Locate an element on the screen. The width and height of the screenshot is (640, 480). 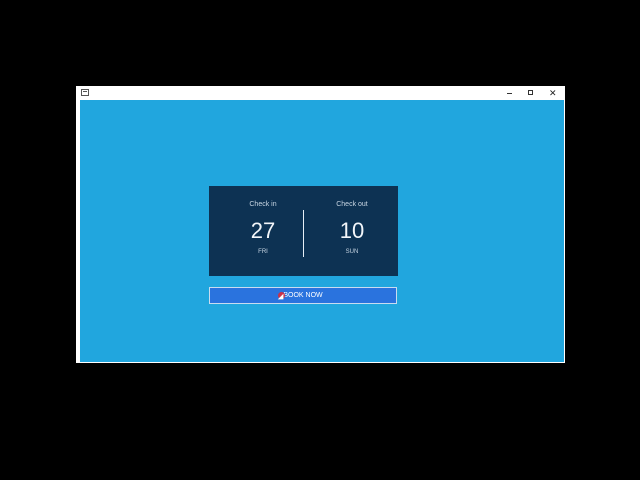
maximize-icon is located at coordinates (530, 92).